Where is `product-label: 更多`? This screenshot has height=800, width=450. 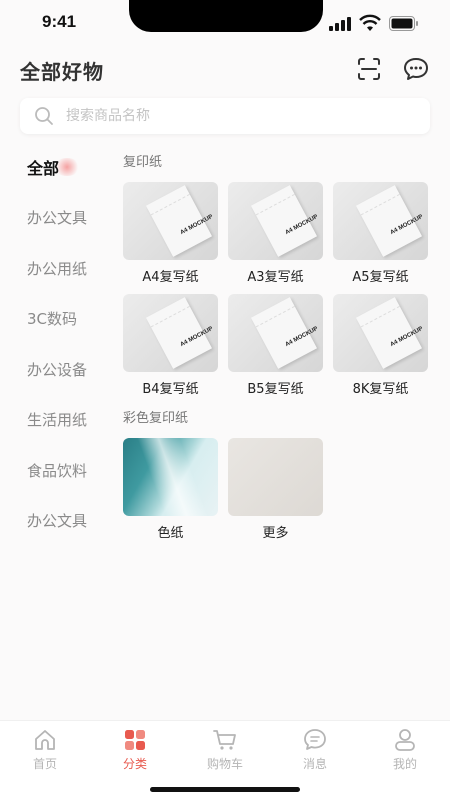
product-label: 更多 is located at coordinates (275, 533).